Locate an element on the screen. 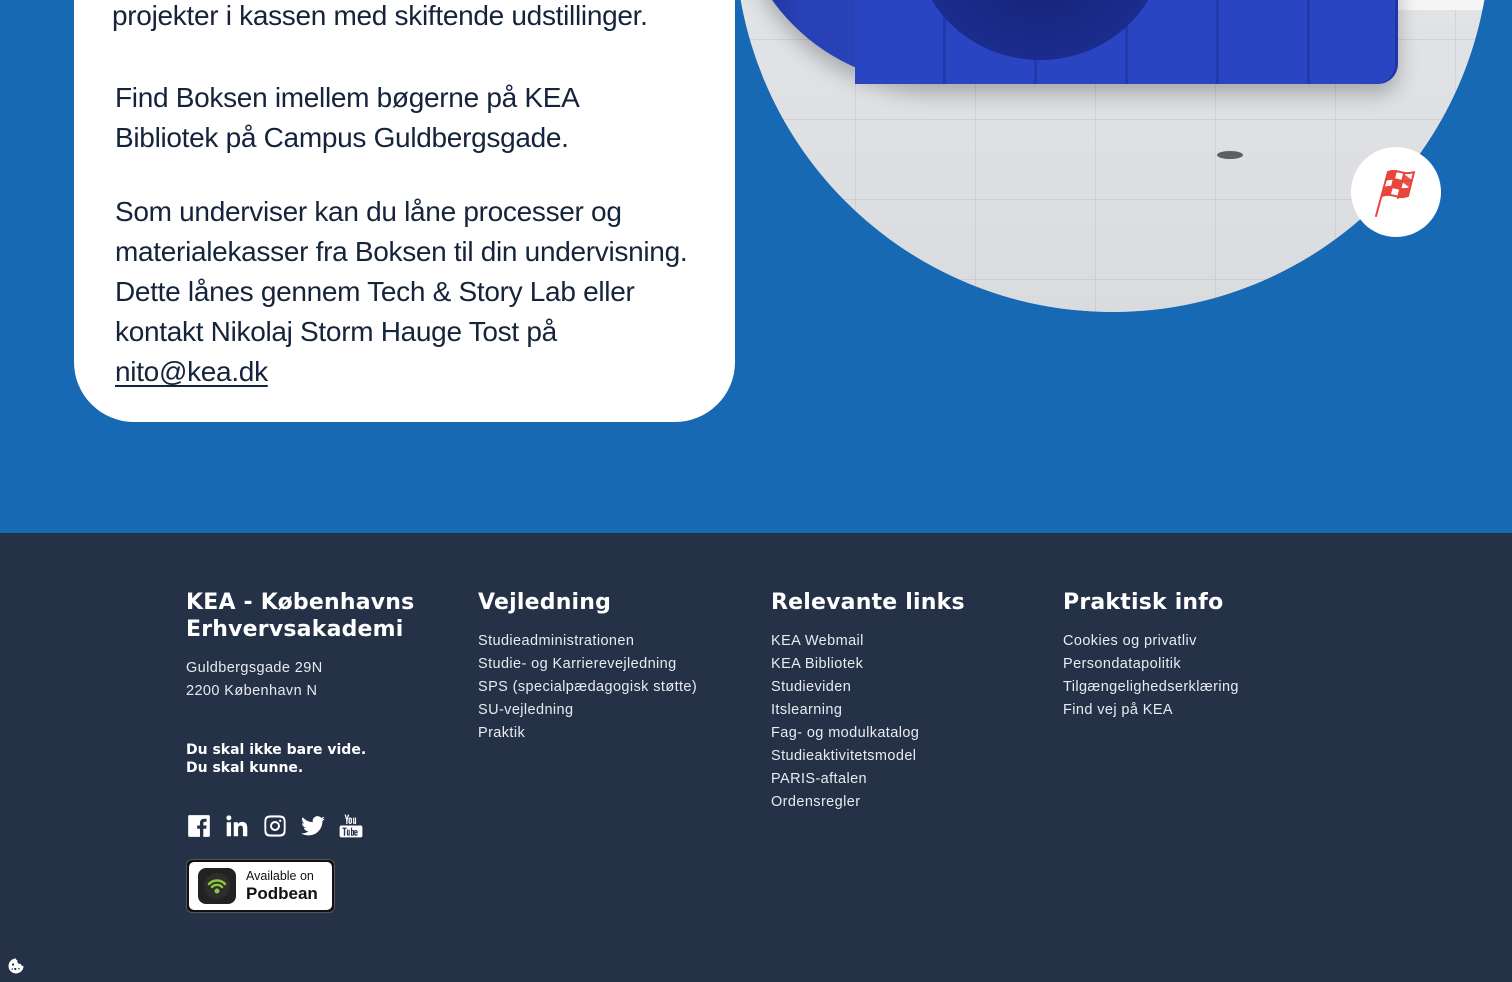 This screenshot has height=982, width=1512. footer-link: KEA Webmail is located at coordinates (817, 641).